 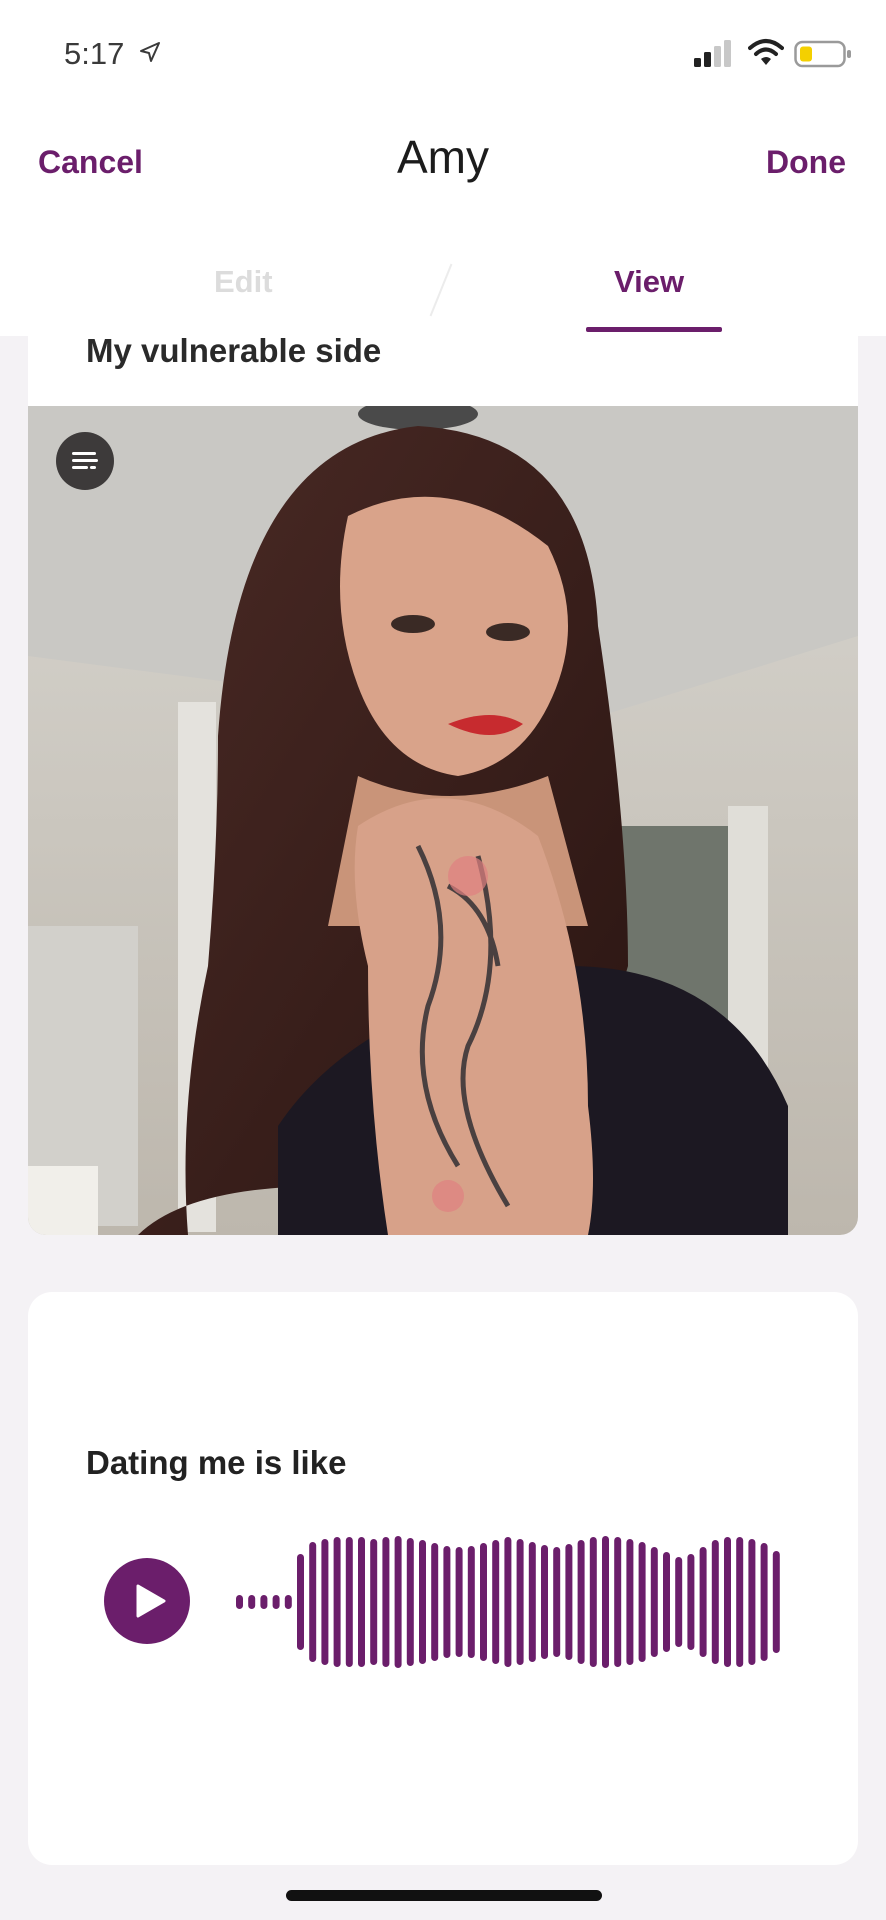 I want to click on audio-waveform, so click(x=506, y=1602).